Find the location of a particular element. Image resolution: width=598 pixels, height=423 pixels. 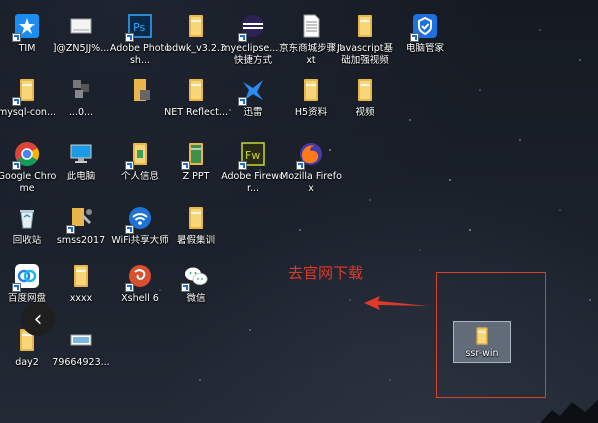

desktop-icon-folder-javascript: Javascript基础加强视频 is located at coordinates (365, 38).